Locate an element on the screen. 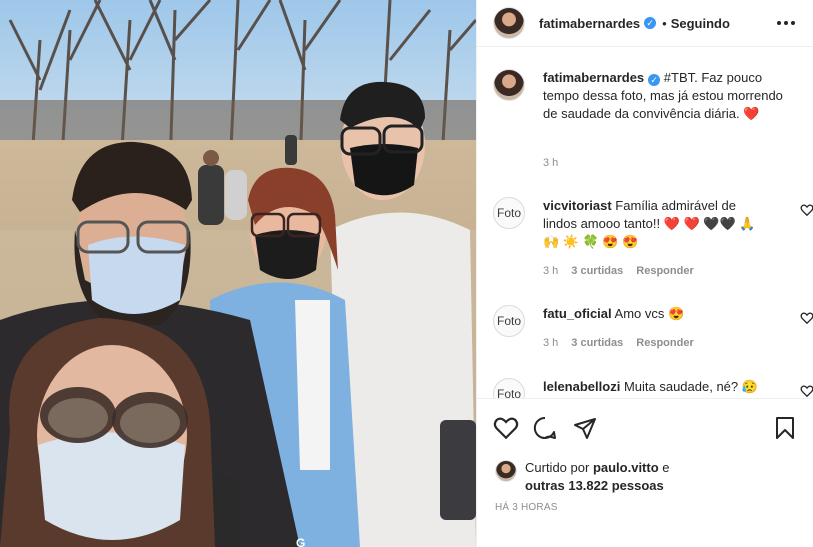 The image size is (813, 547). comment-emoji: 😥 is located at coordinates (749, 386).